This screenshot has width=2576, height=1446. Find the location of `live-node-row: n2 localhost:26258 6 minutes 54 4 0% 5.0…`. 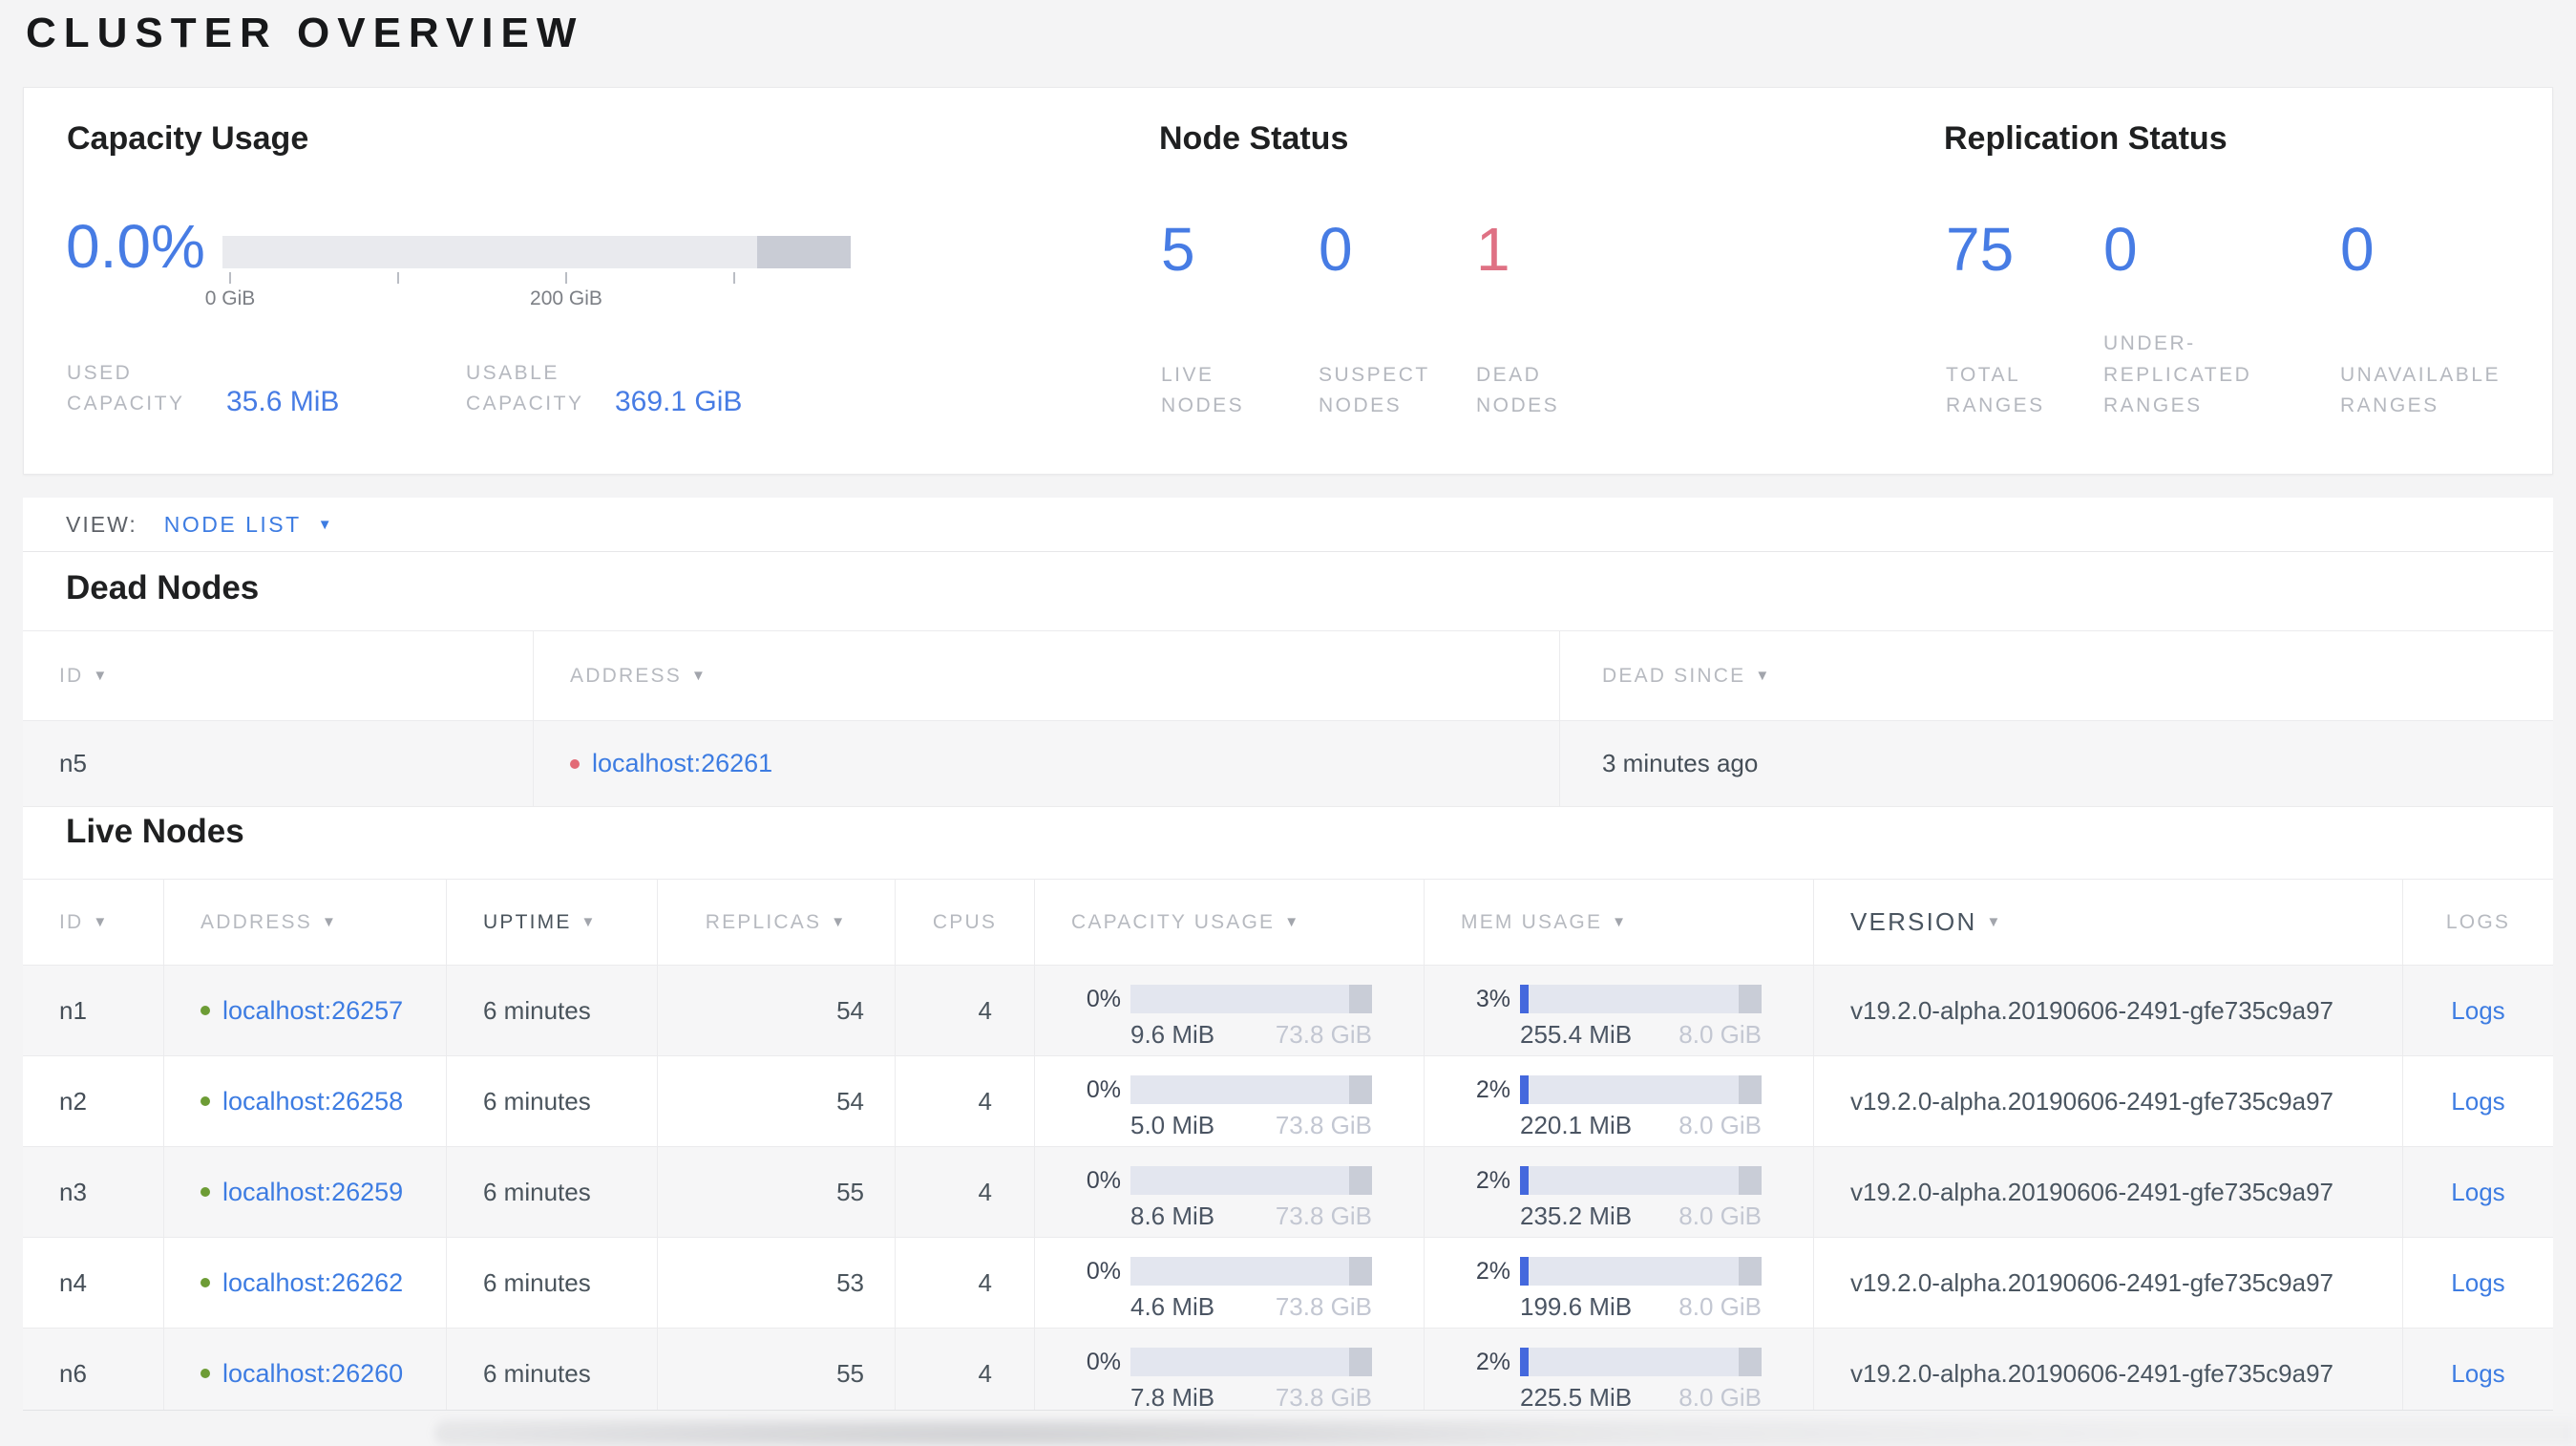

live-node-row: n2 localhost:26258 6 minutes 54 4 0% 5.0… is located at coordinates (1288, 1101).